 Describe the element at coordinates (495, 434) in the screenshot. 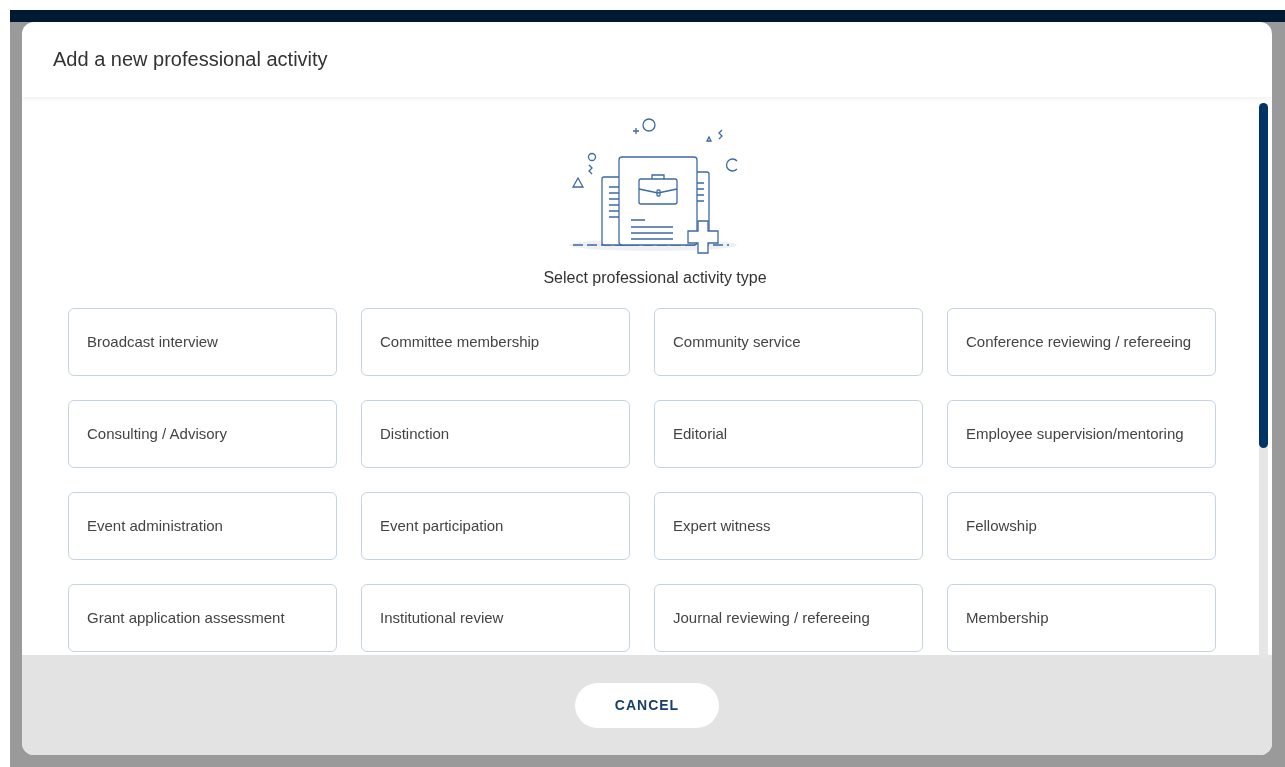

I see `activity-type-option: Distinction` at that location.